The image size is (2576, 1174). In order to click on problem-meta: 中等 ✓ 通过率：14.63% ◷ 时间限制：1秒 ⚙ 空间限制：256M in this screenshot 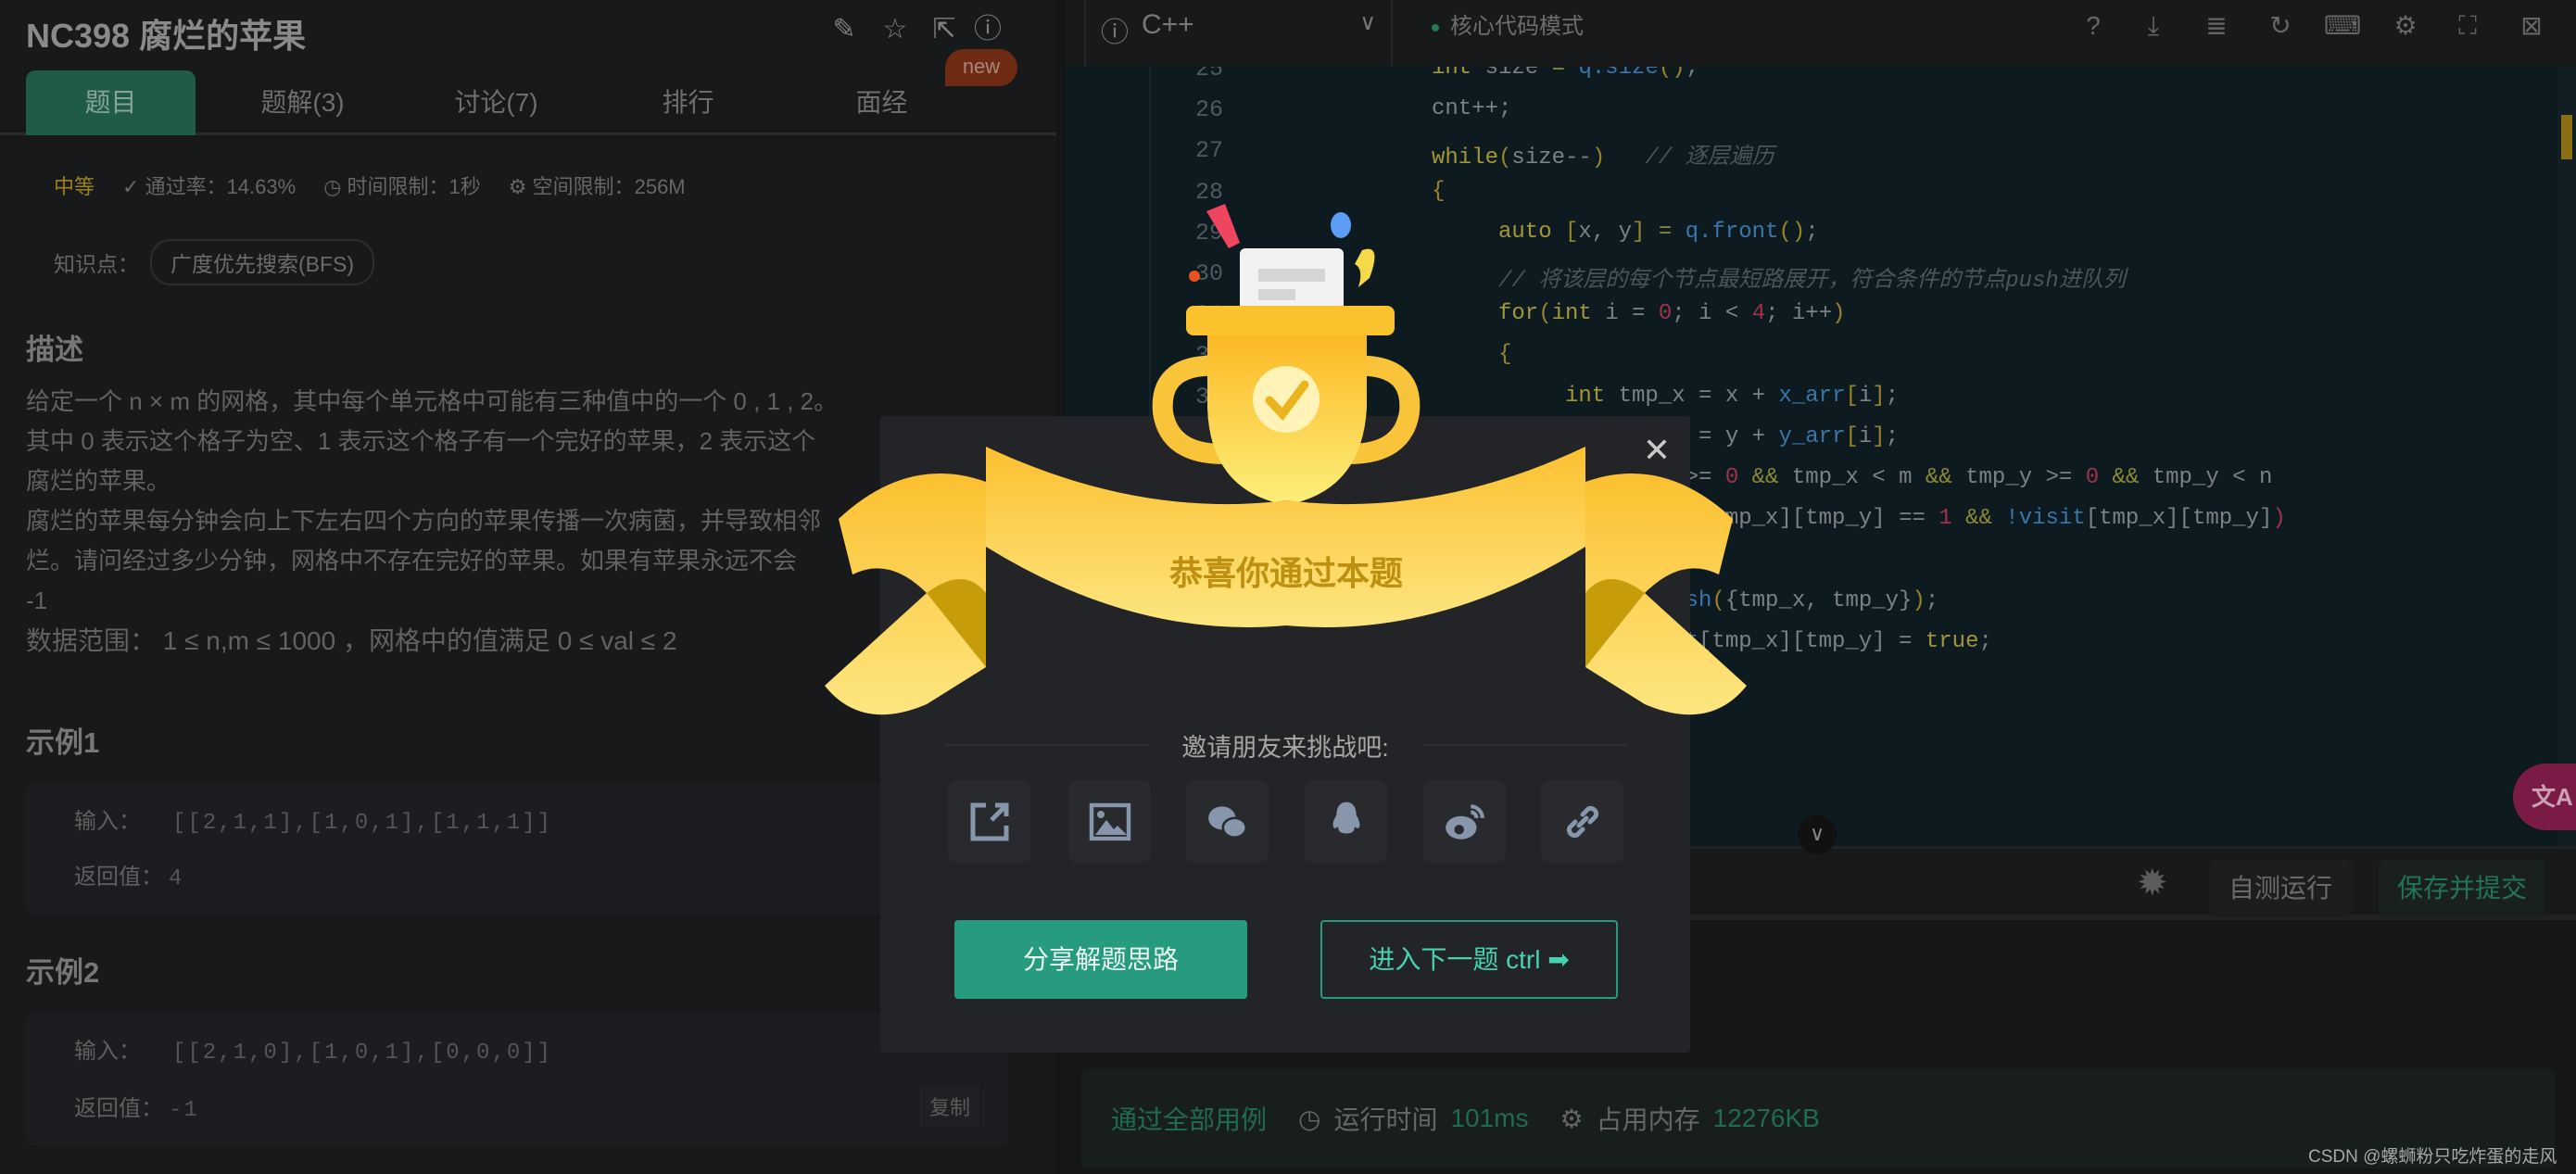, I will do `click(370, 185)`.